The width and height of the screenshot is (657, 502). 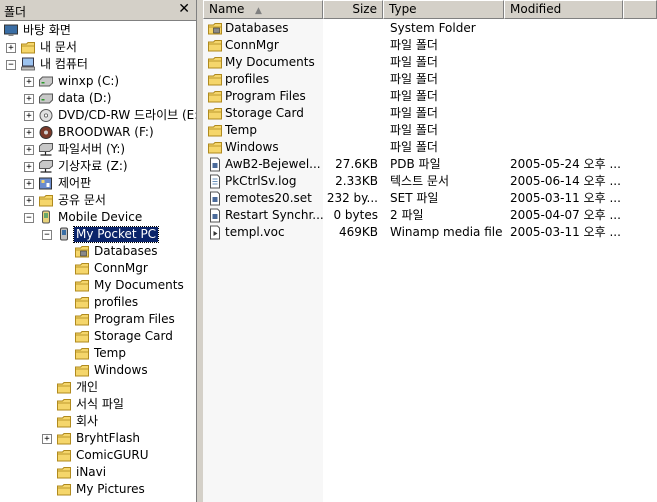 What do you see at coordinates (47, 30) in the screenshot?
I see `tree-node-label: 바탕 화면` at bounding box center [47, 30].